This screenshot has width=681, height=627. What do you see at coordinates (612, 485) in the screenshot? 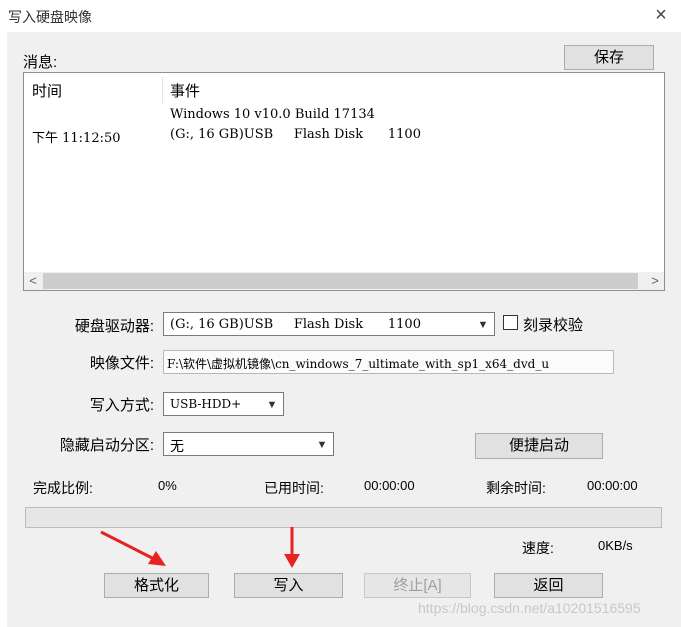
I see `remaining-value: 00:00:00` at bounding box center [612, 485].